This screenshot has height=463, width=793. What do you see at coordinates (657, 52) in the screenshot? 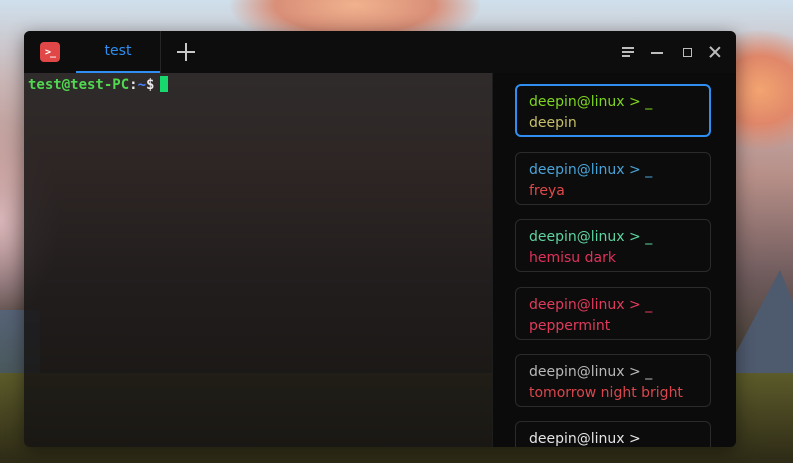
I see `minimize-icon` at bounding box center [657, 52].